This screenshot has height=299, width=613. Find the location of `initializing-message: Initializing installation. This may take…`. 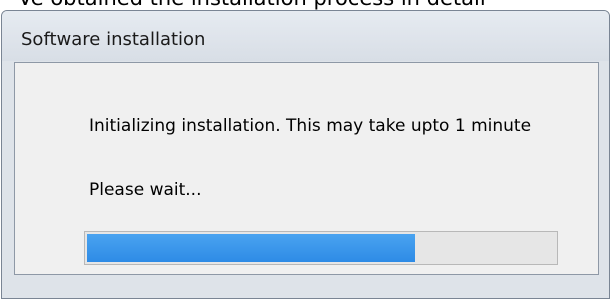

initializing-message: Initializing installation. This may take… is located at coordinates (310, 126).